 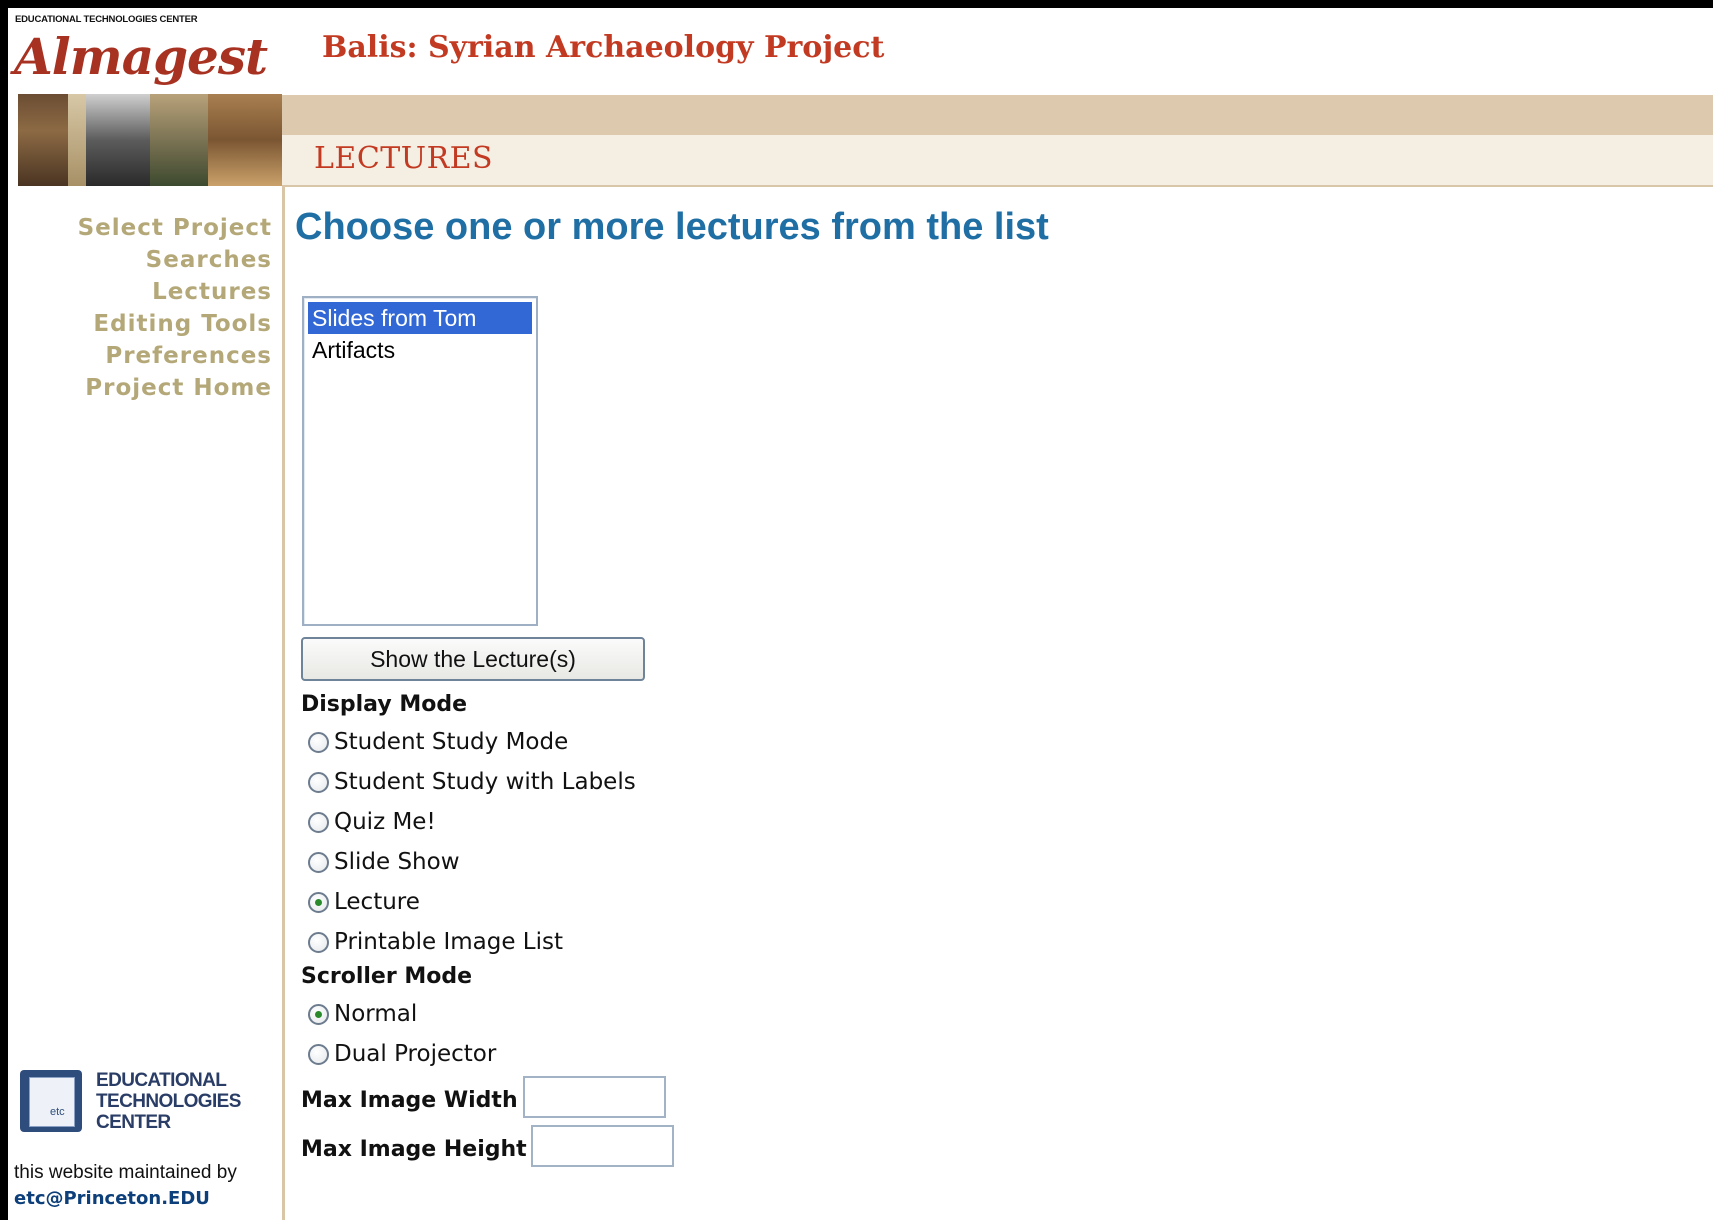 I want to click on almagest-logo: EDUCATIONAL TECHNOLOGIES CENTER Almagest, so click(x=147, y=97).